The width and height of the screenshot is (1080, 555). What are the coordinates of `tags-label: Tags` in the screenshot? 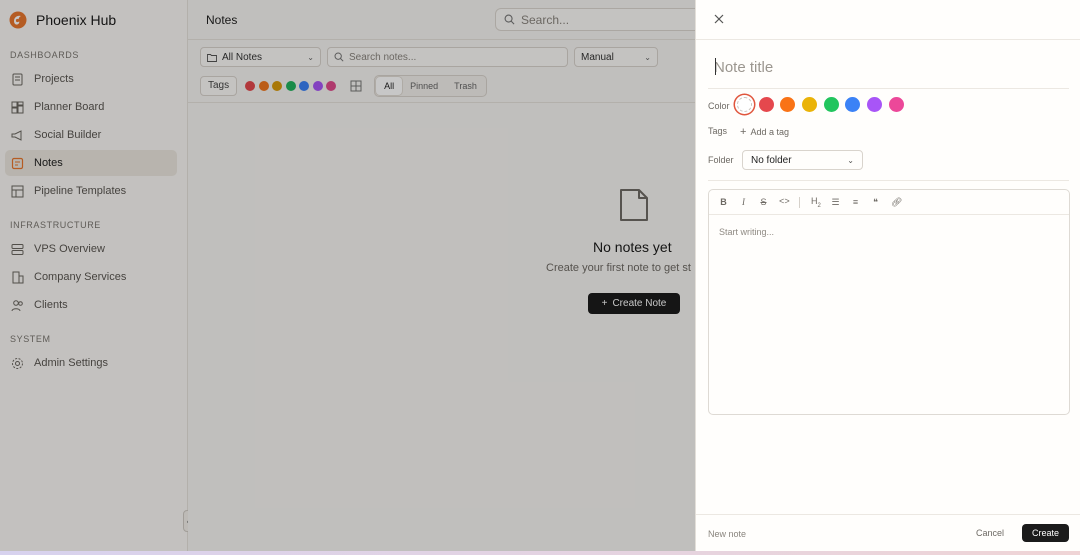 It's located at (718, 131).